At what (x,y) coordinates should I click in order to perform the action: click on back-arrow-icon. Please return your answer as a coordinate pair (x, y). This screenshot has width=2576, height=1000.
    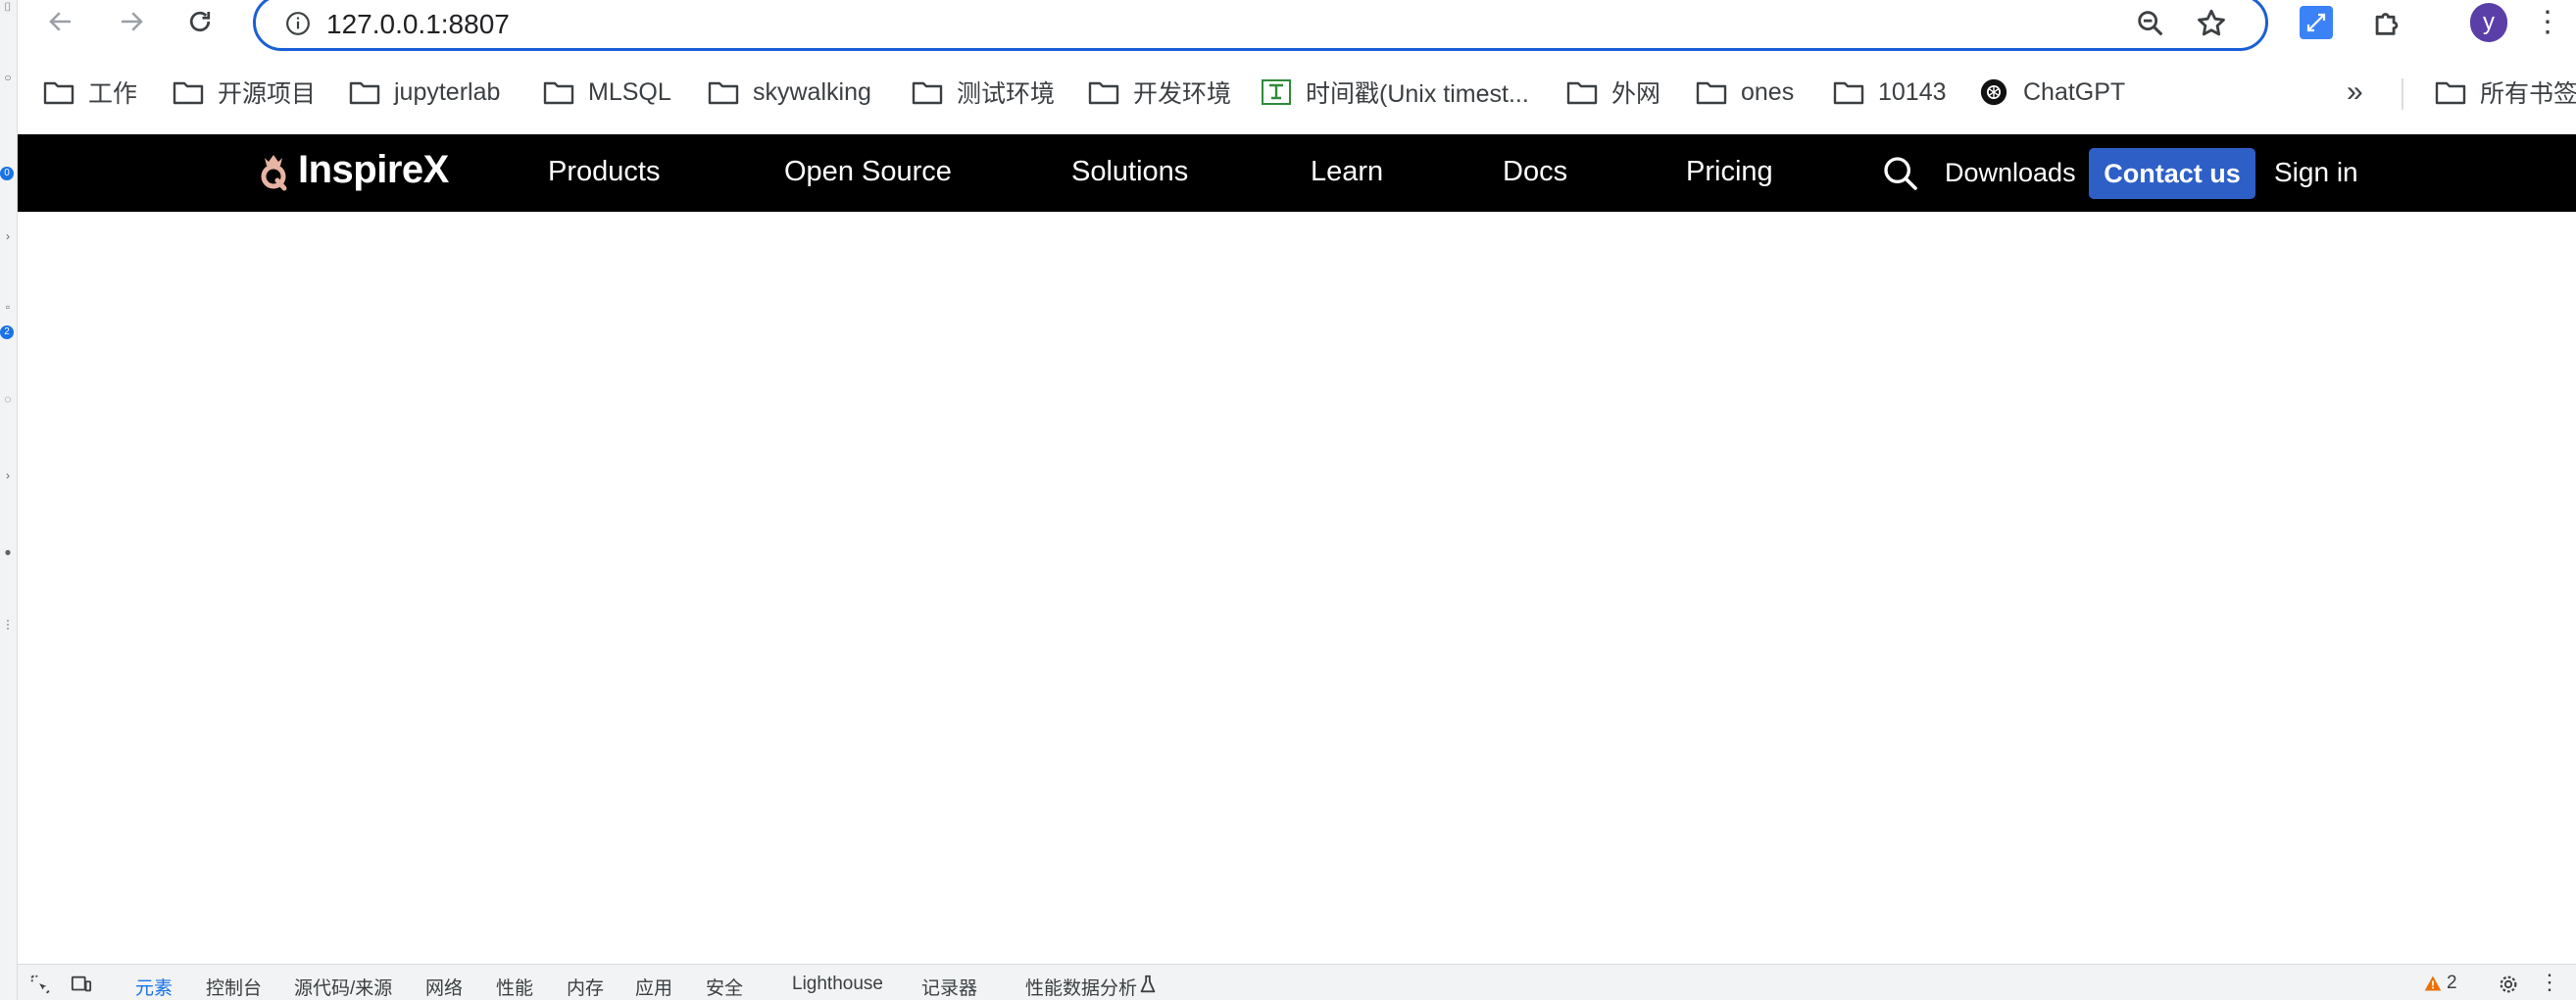
    Looking at the image, I should click on (60, 21).